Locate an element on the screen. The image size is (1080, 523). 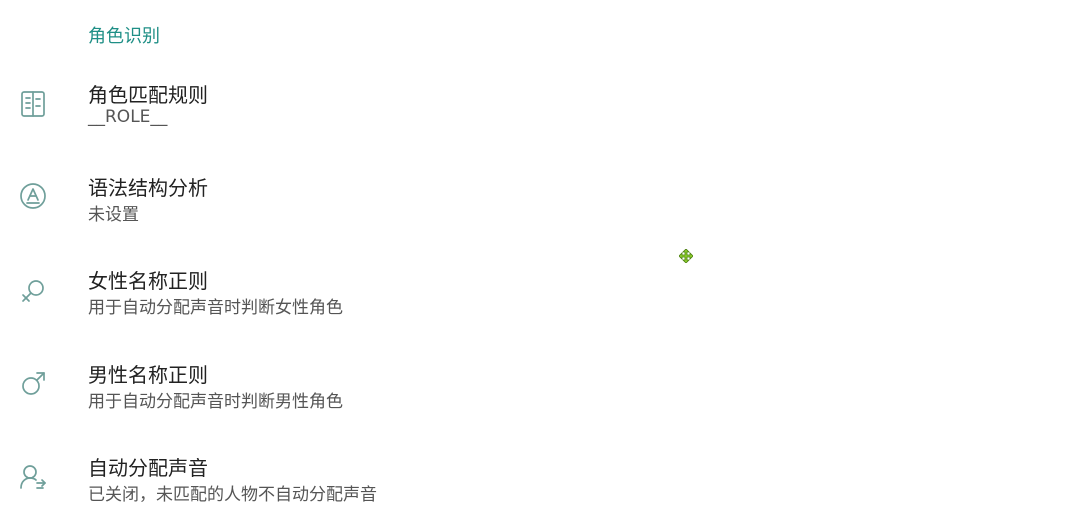
rules-list-icon is located at coordinates (33, 104).